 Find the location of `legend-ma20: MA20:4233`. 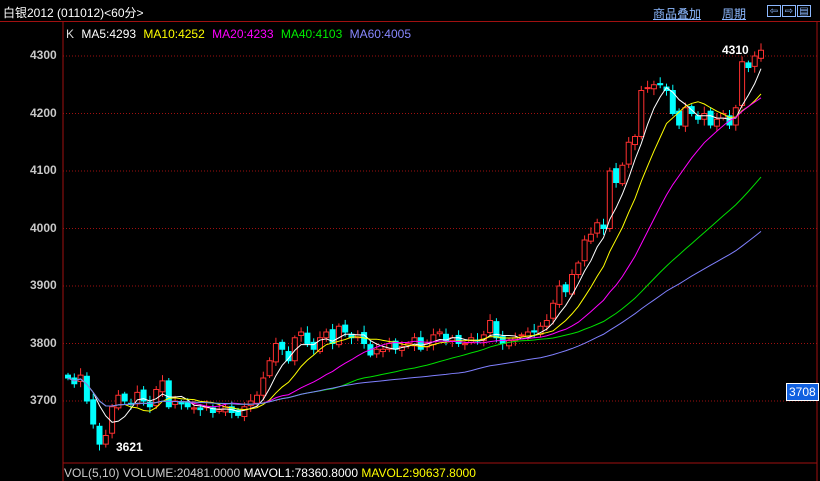

legend-ma20: MA20:4233 is located at coordinates (243, 34).